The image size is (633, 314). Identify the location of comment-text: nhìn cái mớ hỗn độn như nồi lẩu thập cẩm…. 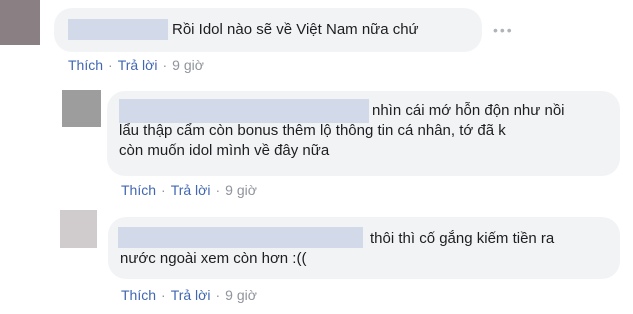
(342, 130).